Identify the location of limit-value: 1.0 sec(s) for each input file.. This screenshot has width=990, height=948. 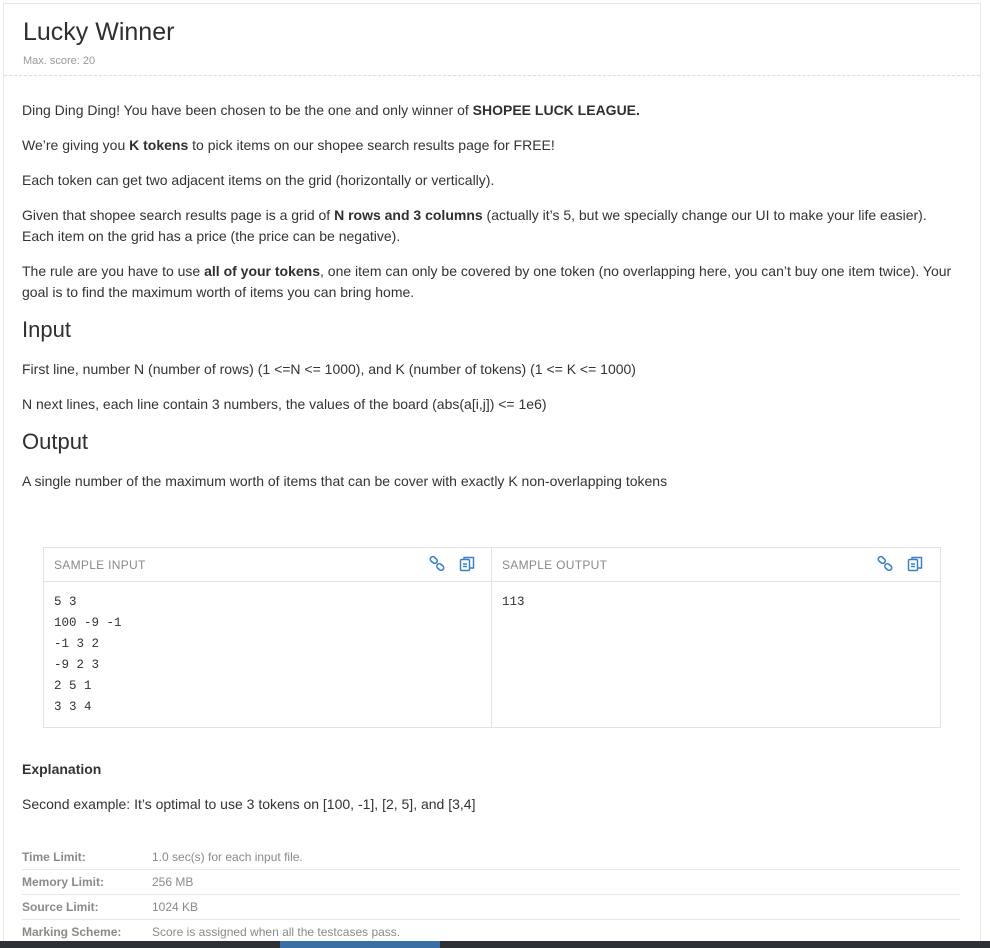
(227, 857).